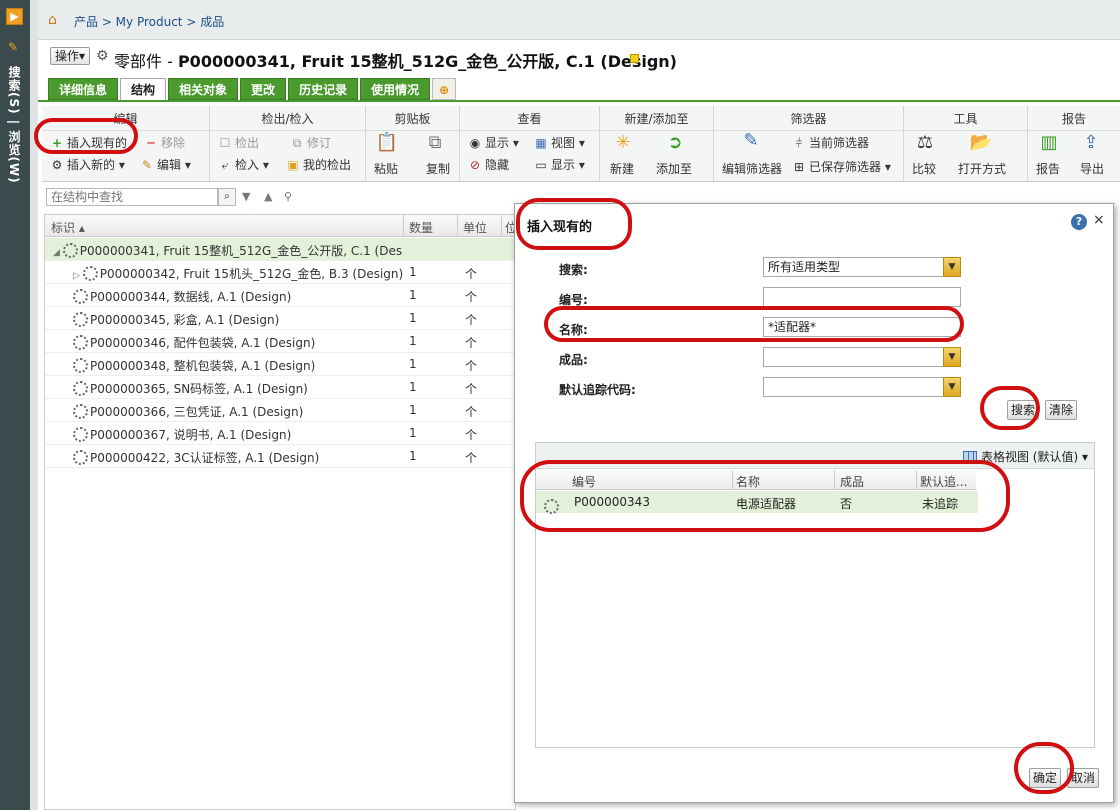  Describe the element at coordinates (765, 496) in the screenshot. I see `annotation-result-row` at that location.